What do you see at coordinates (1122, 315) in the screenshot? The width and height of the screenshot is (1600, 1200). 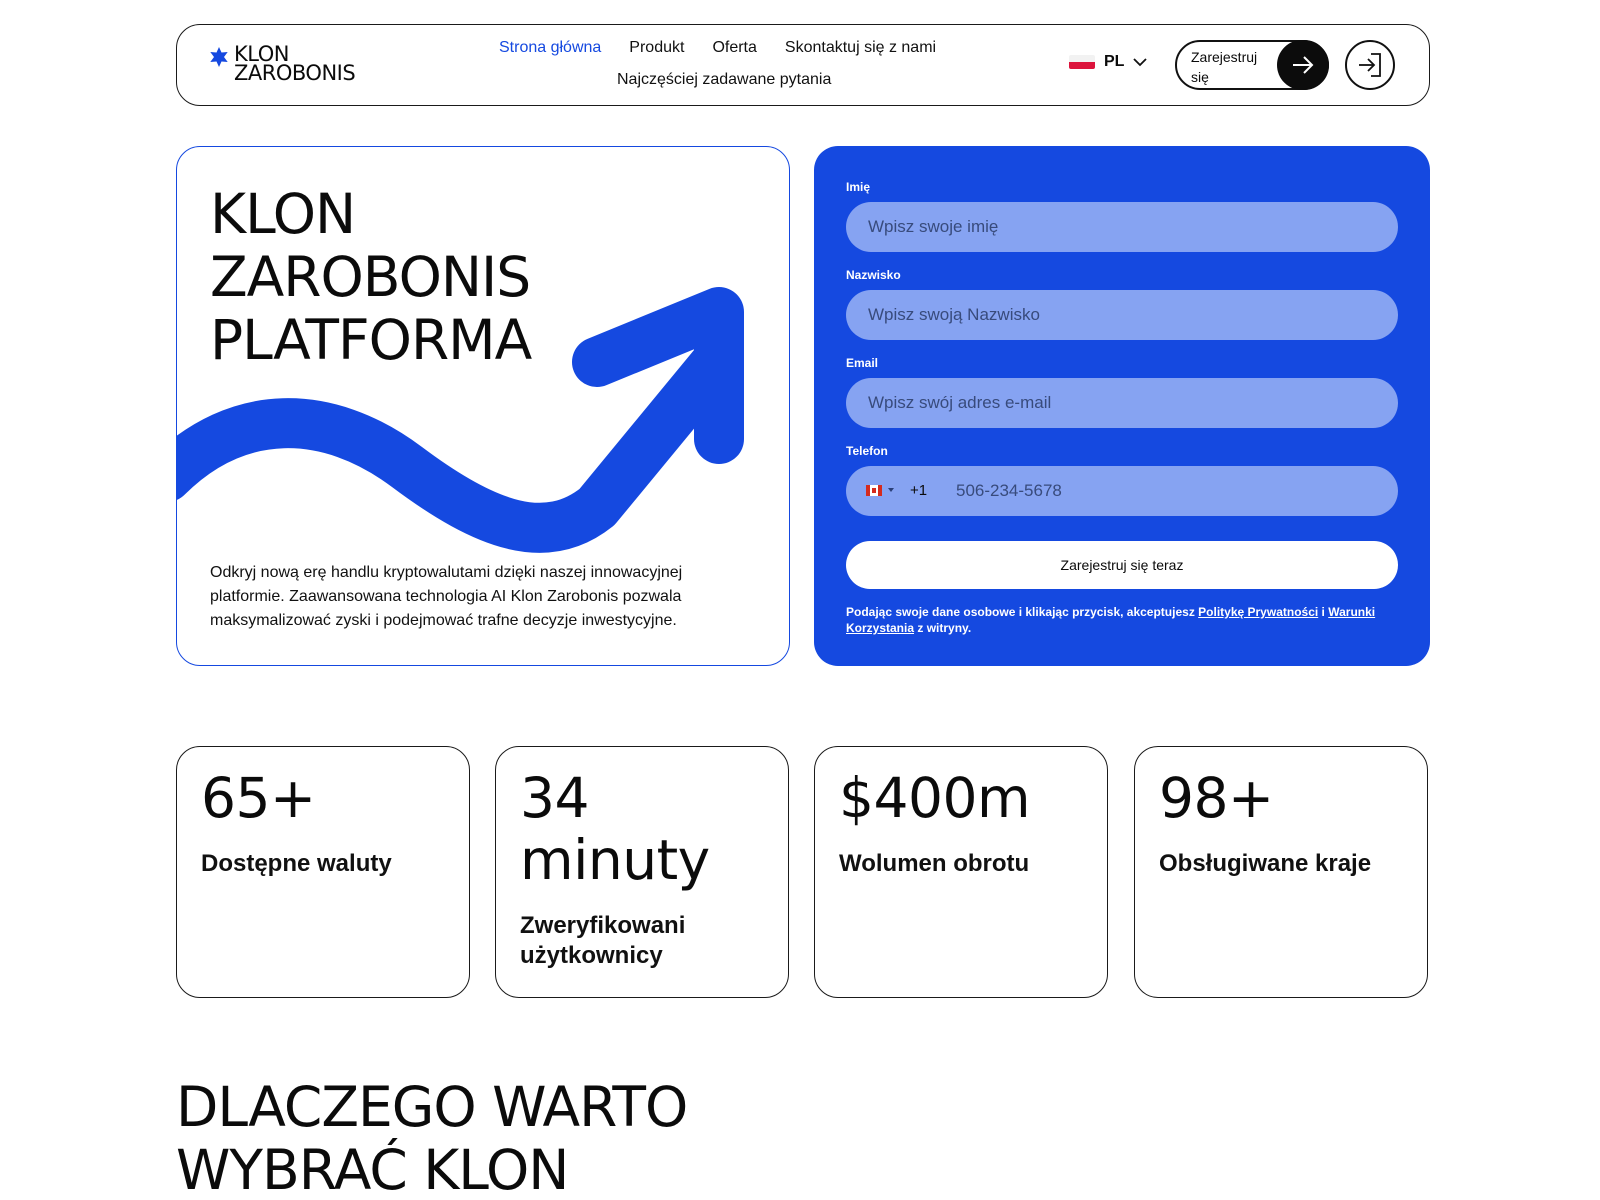 I see `last-name-input` at bounding box center [1122, 315].